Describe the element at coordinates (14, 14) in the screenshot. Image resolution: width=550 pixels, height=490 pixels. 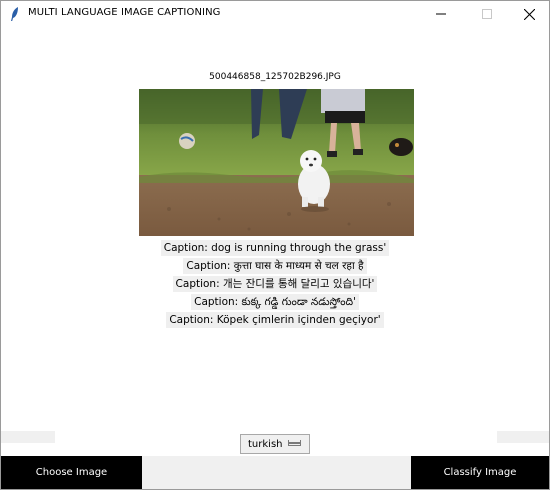
I see `feather-icon` at that location.